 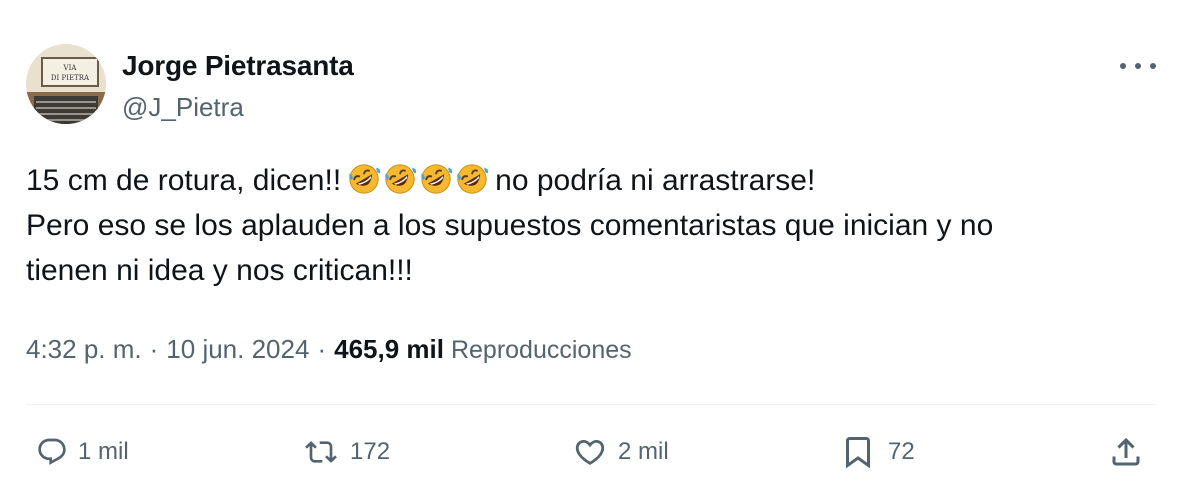 I want to click on views-label: Reproducciones, so click(x=541, y=350).